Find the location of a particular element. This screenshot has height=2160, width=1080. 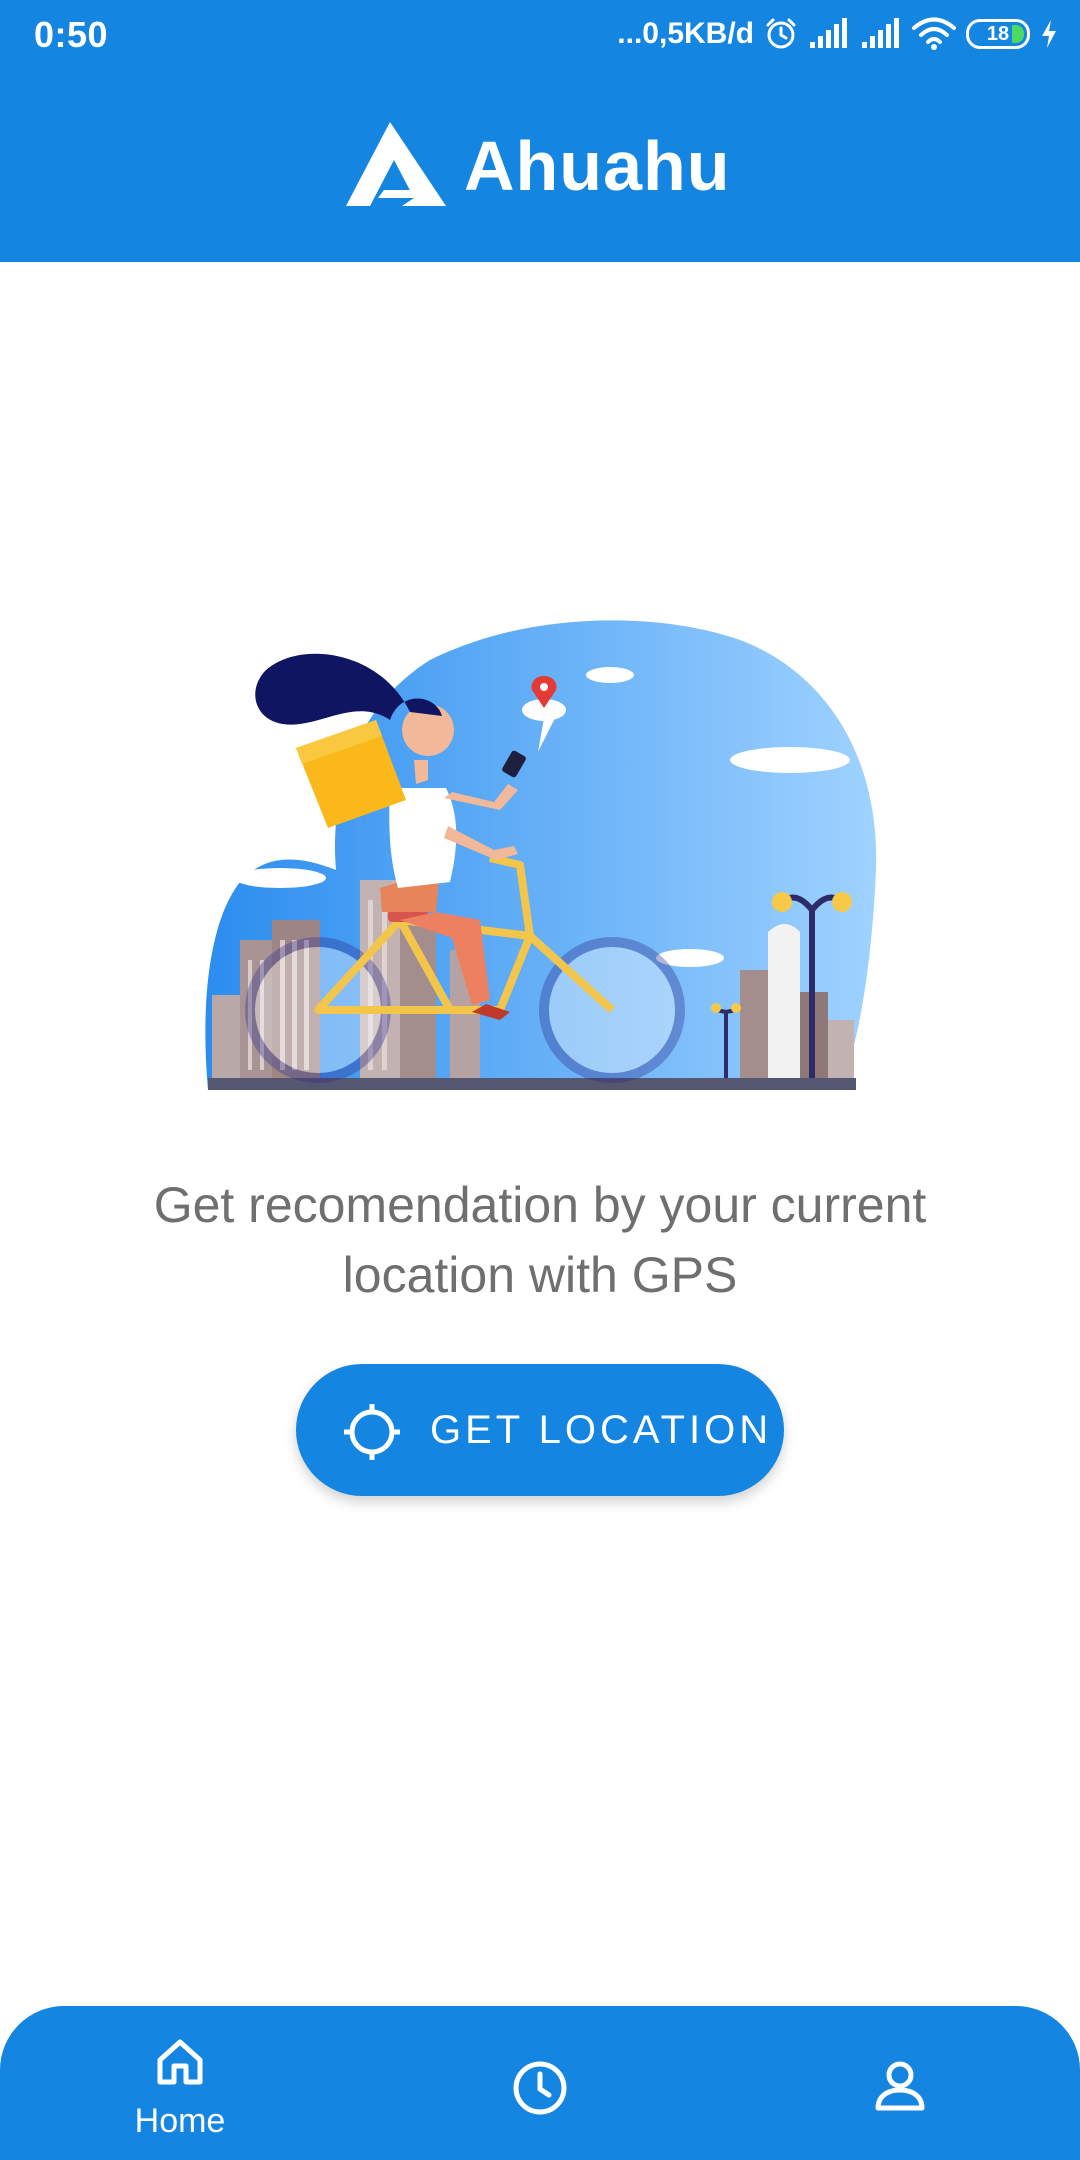

network-speed: ...0,5KB/d is located at coordinates (685, 33).